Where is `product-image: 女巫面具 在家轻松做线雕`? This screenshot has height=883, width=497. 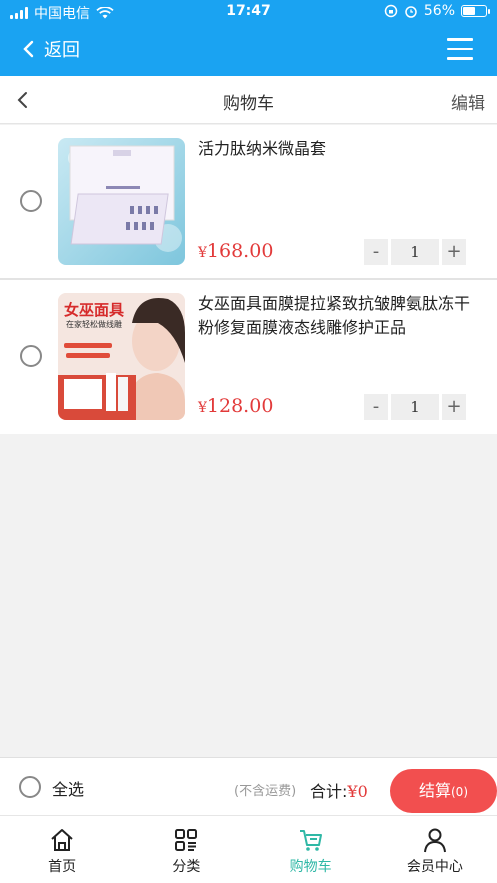
product-image: 女巫面具 在家轻松做线雕 is located at coordinates (121, 356).